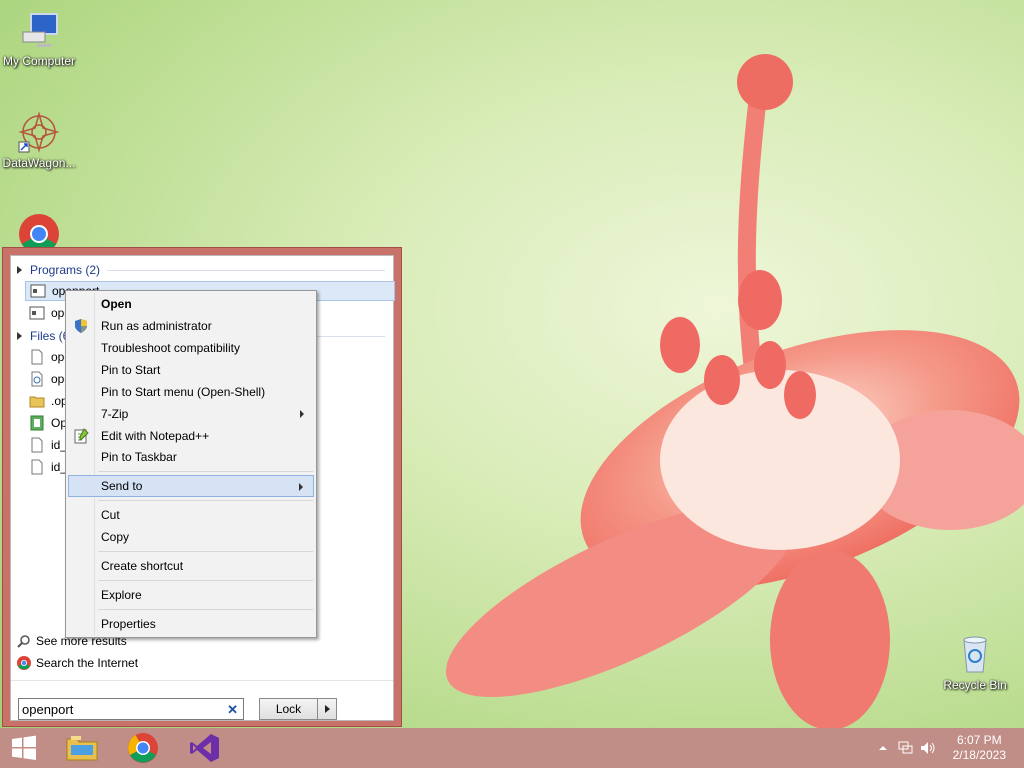 The height and width of the screenshot is (768, 1024). What do you see at coordinates (979, 755) in the screenshot?
I see `clock-date: 2/18/2023` at bounding box center [979, 755].